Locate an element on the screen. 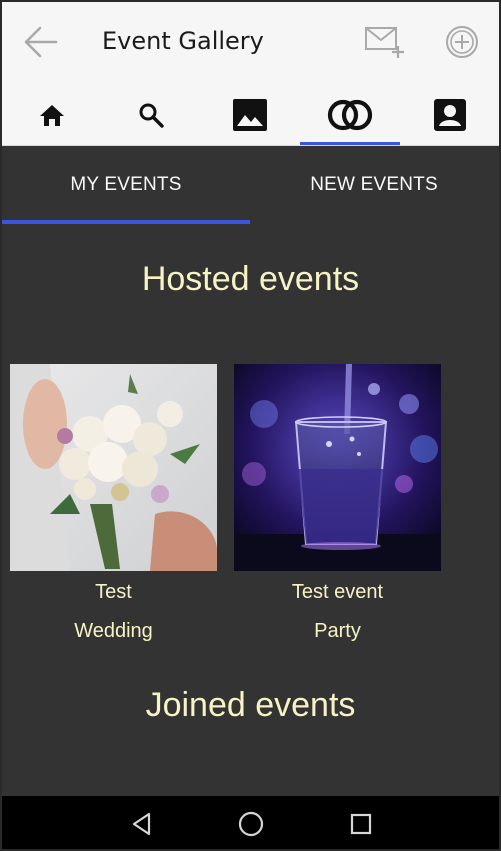 This screenshot has width=501, height=851. event-card: Test event Party is located at coordinates (337, 507).